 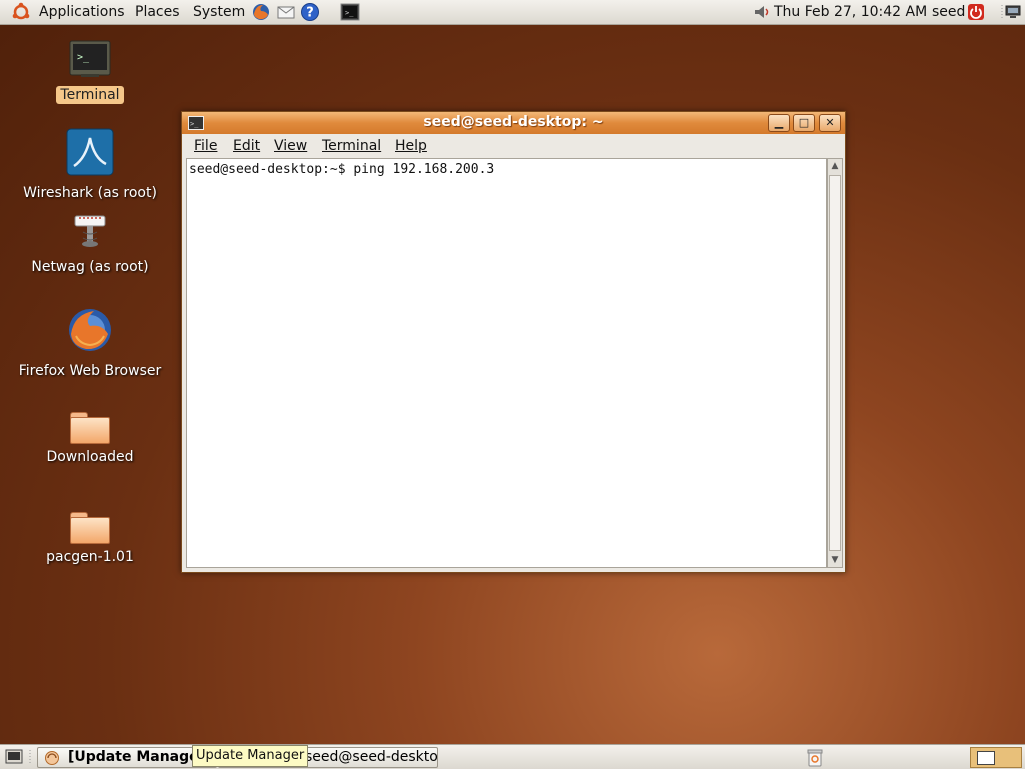 I want to click on close-icon: ✕, so click(x=830, y=122).